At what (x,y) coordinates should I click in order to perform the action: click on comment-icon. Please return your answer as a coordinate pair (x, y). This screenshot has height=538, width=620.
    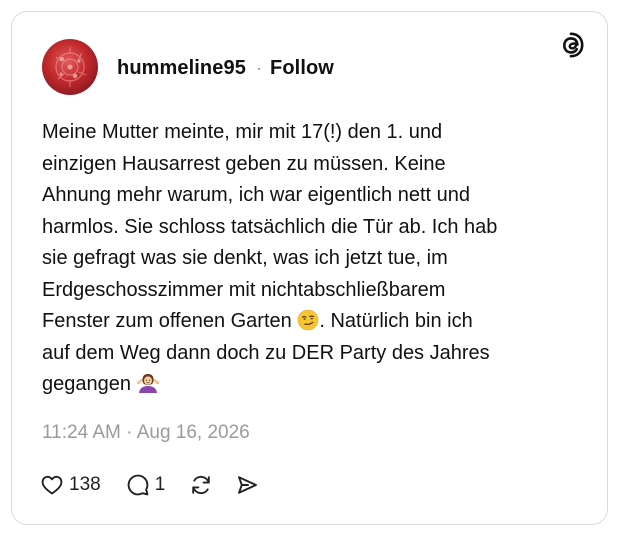
    Looking at the image, I should click on (138, 485).